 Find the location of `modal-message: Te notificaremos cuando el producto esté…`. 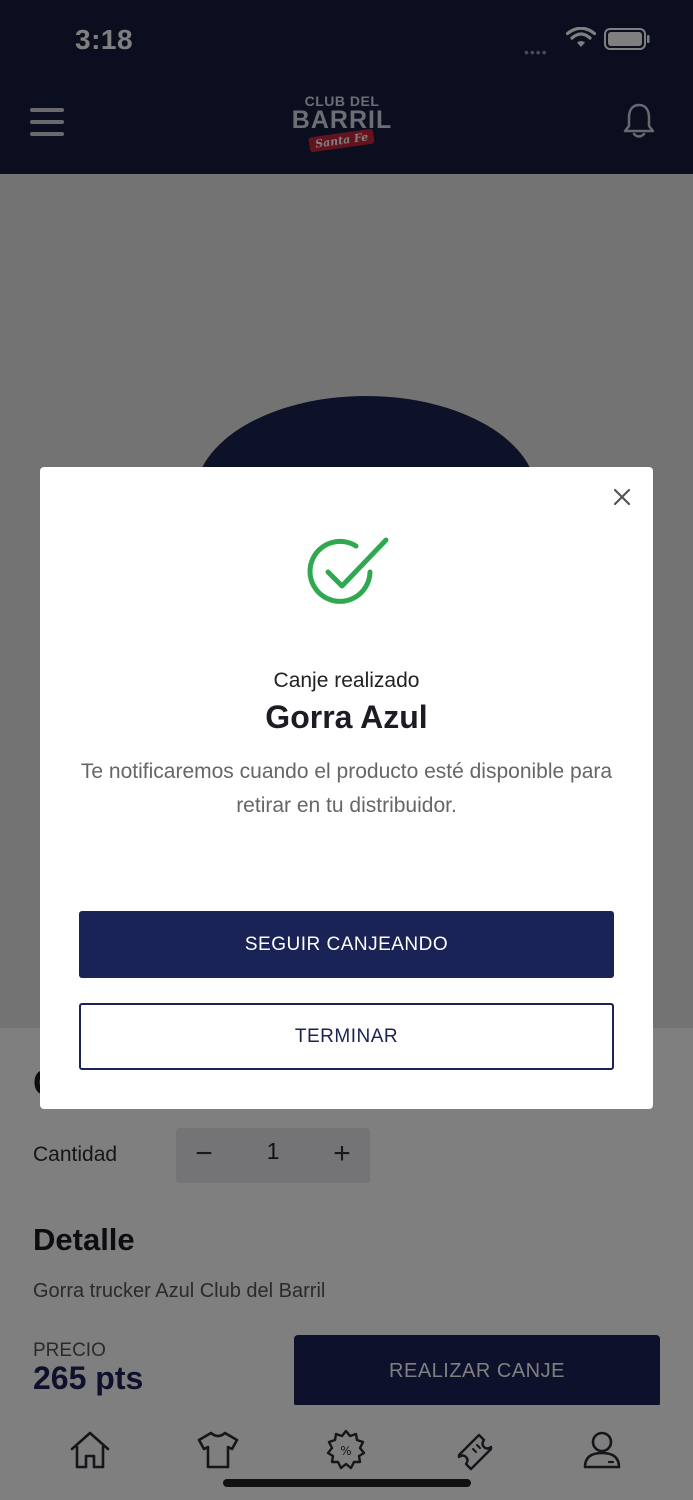

modal-message: Te notificaremos cuando el producto esté… is located at coordinates (346, 788).